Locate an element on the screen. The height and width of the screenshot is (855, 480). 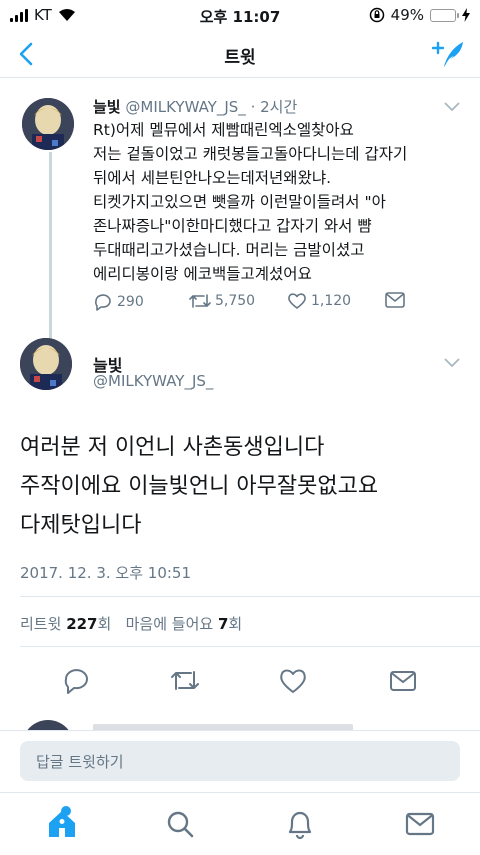
main-tweet-timestamp: 2017. 12. 3. 오후 10:51 is located at coordinates (106, 573).